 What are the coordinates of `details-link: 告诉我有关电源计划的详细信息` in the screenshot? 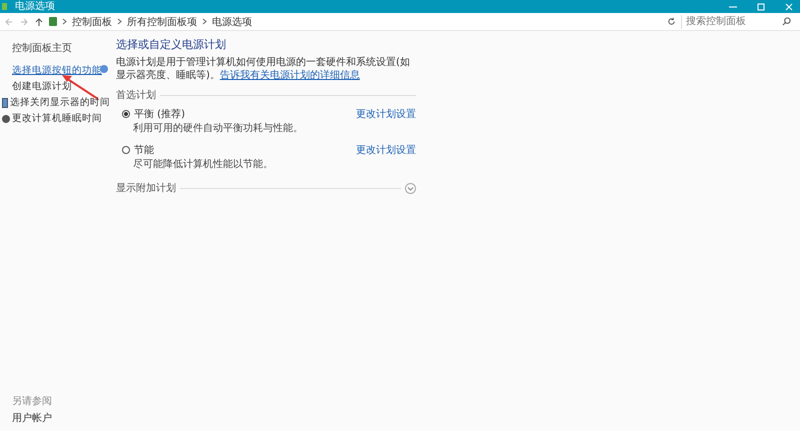 It's located at (290, 75).